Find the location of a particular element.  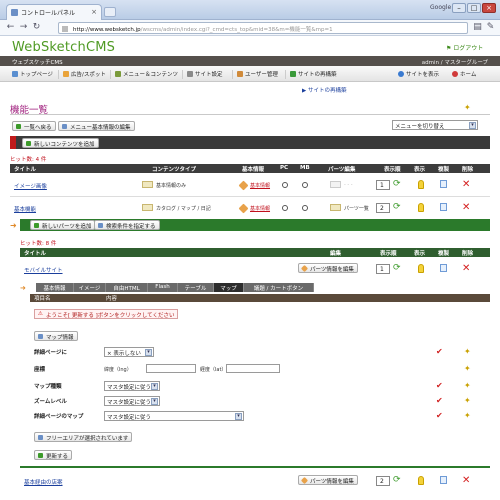

globe-icon is located at coordinates (401, 74).